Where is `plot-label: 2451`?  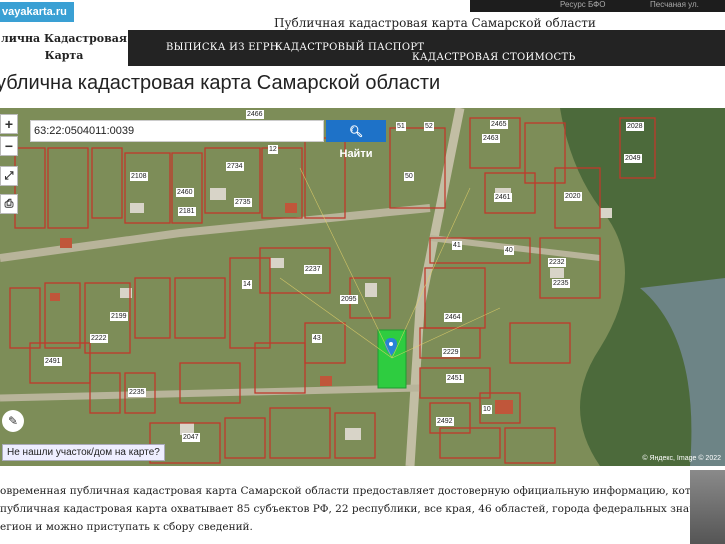 plot-label: 2451 is located at coordinates (455, 378).